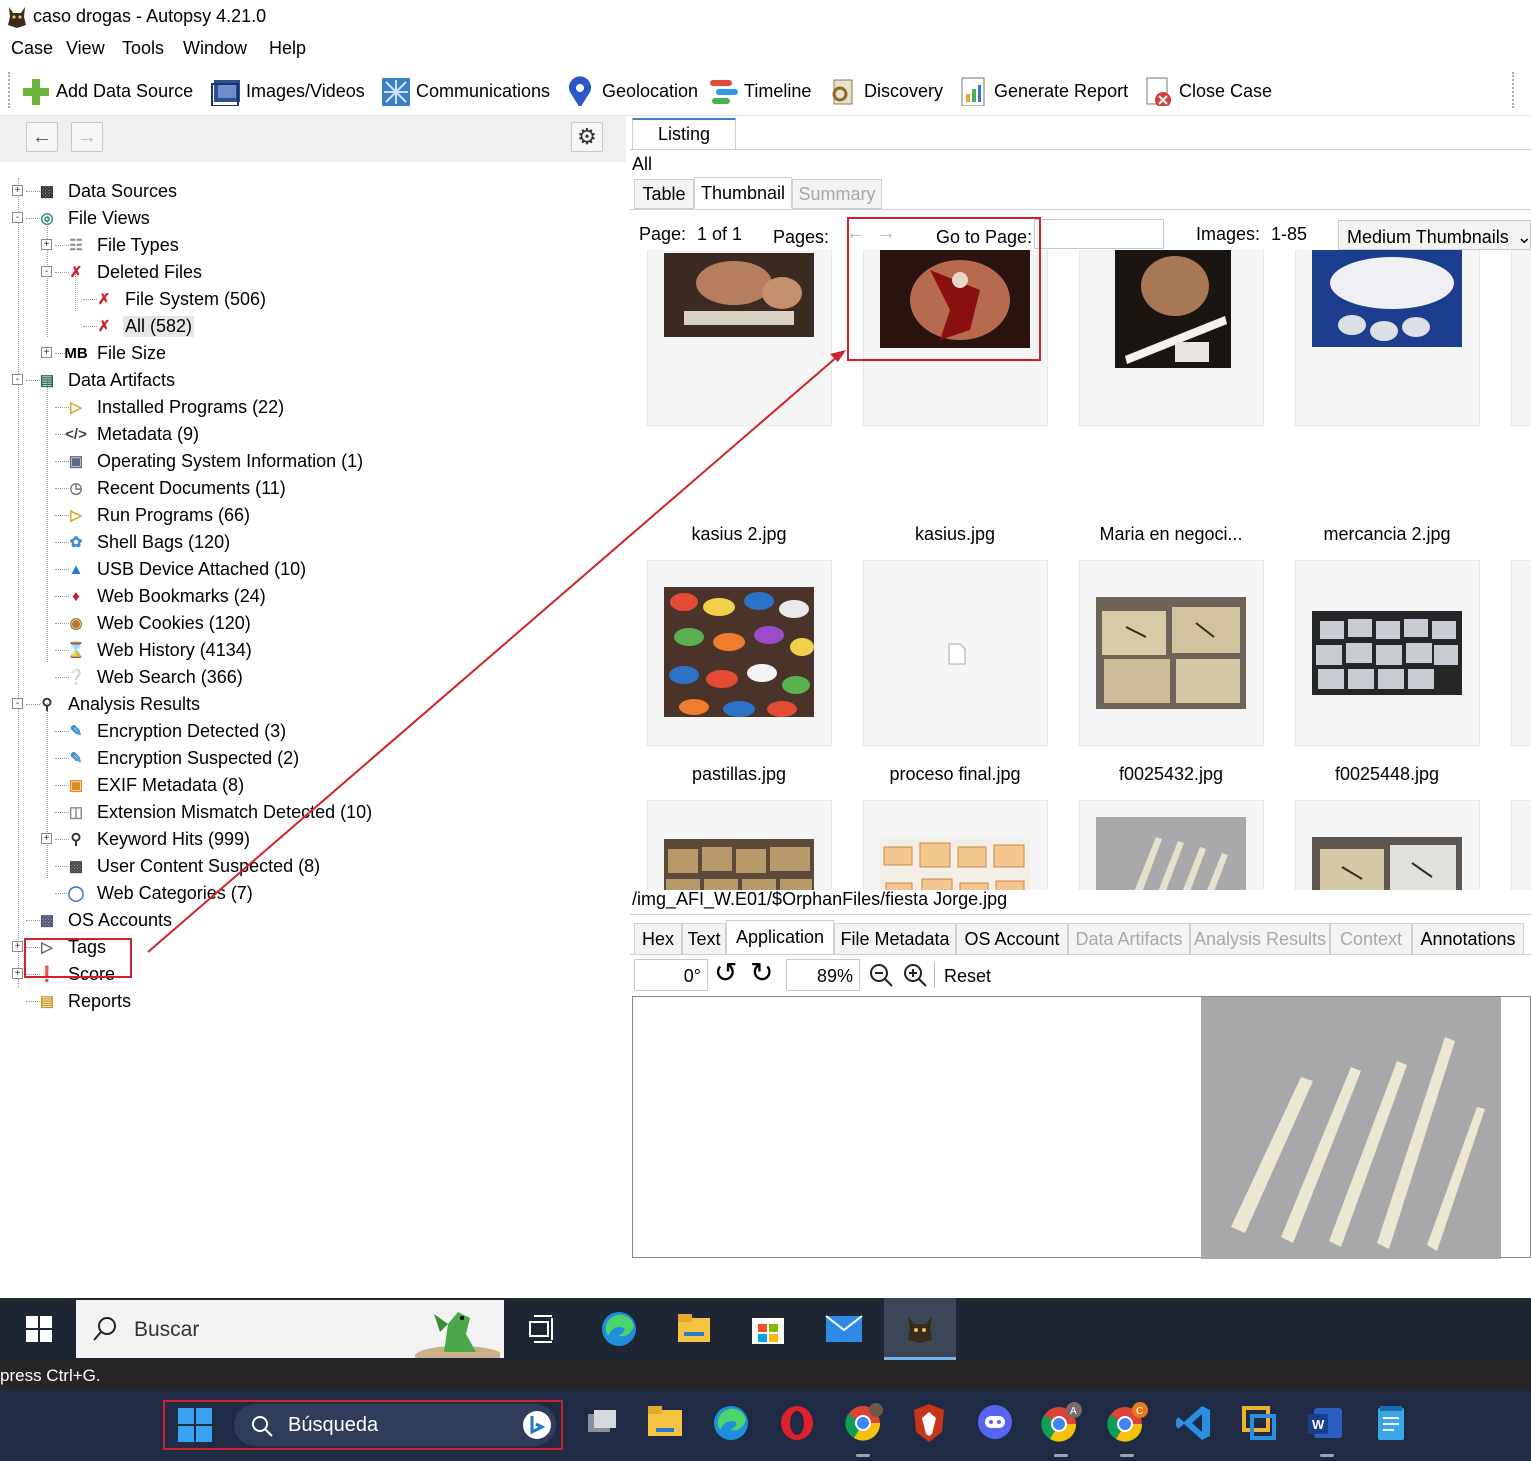  What do you see at coordinates (1012, 939) in the screenshot?
I see `tab-os-account: OS Account` at bounding box center [1012, 939].